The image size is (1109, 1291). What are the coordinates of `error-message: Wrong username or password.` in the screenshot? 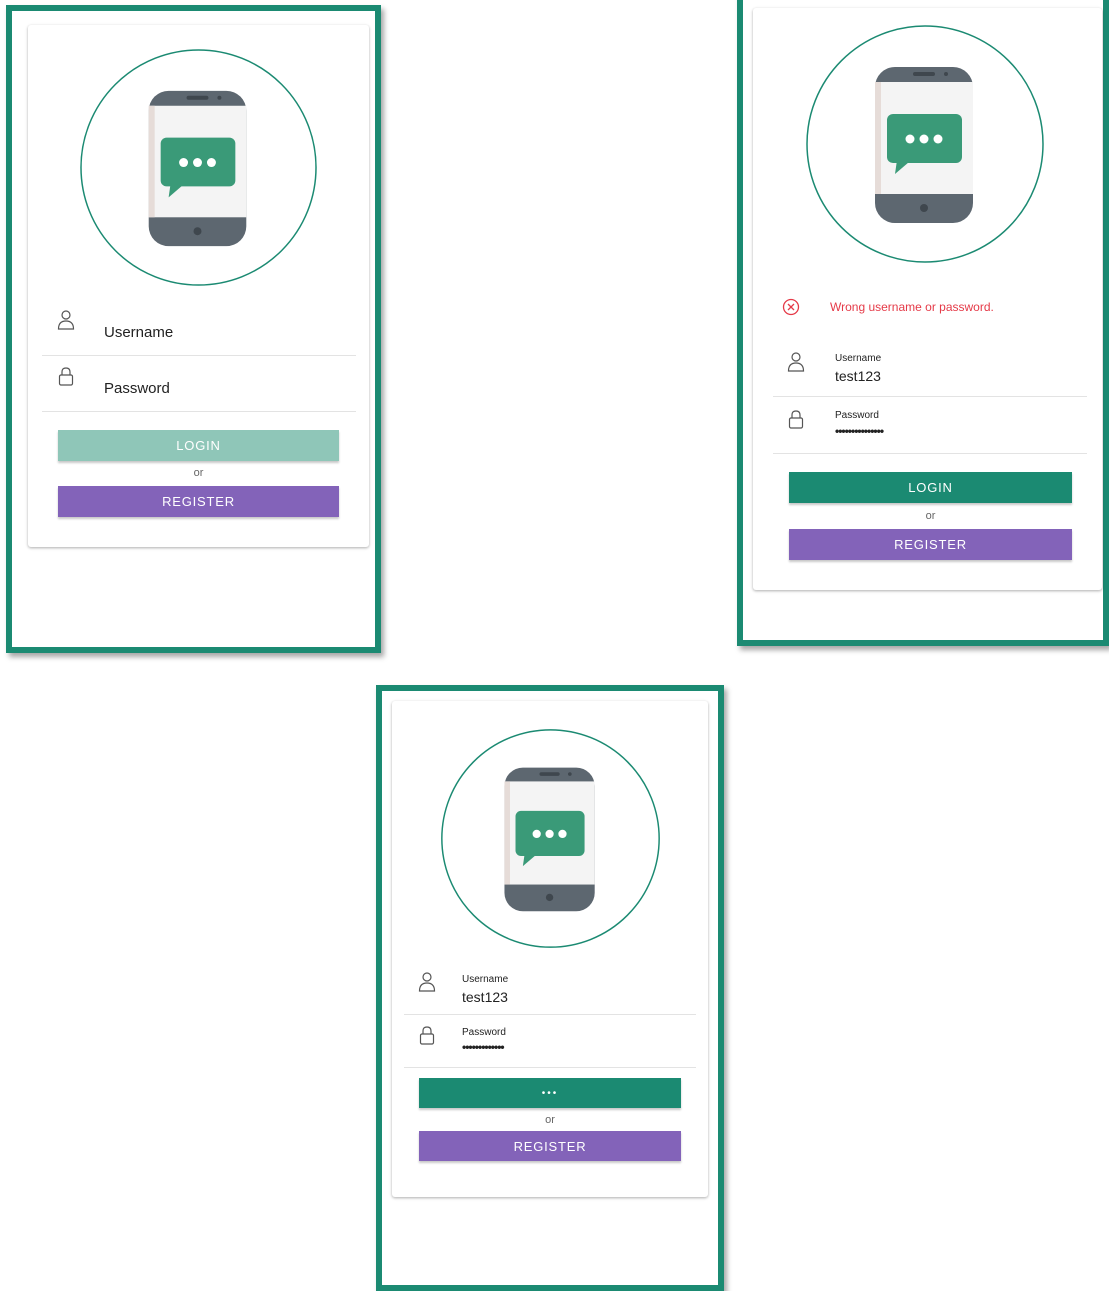 It's located at (888, 307).